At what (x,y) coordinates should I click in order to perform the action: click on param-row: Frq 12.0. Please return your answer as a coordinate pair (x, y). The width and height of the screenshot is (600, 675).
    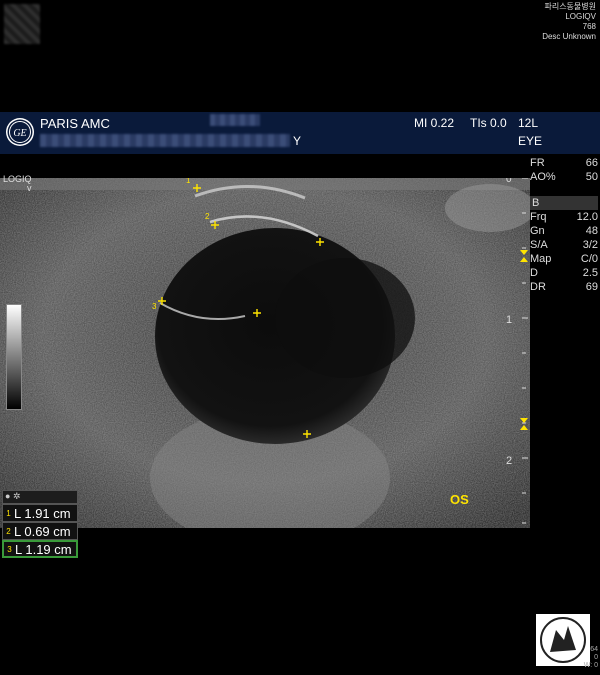
    Looking at the image, I should click on (564, 217).